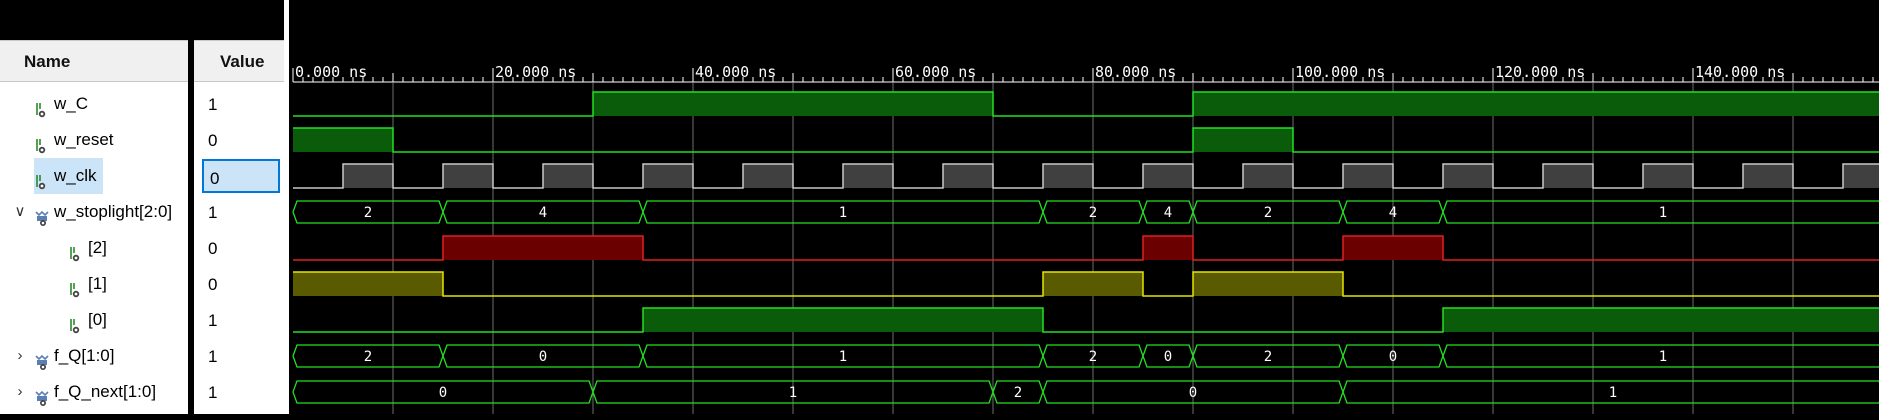 This screenshot has width=1879, height=420. Describe the element at coordinates (935, 72) in the screenshot. I see `ruler-tick-label: 60.000 ns` at that location.